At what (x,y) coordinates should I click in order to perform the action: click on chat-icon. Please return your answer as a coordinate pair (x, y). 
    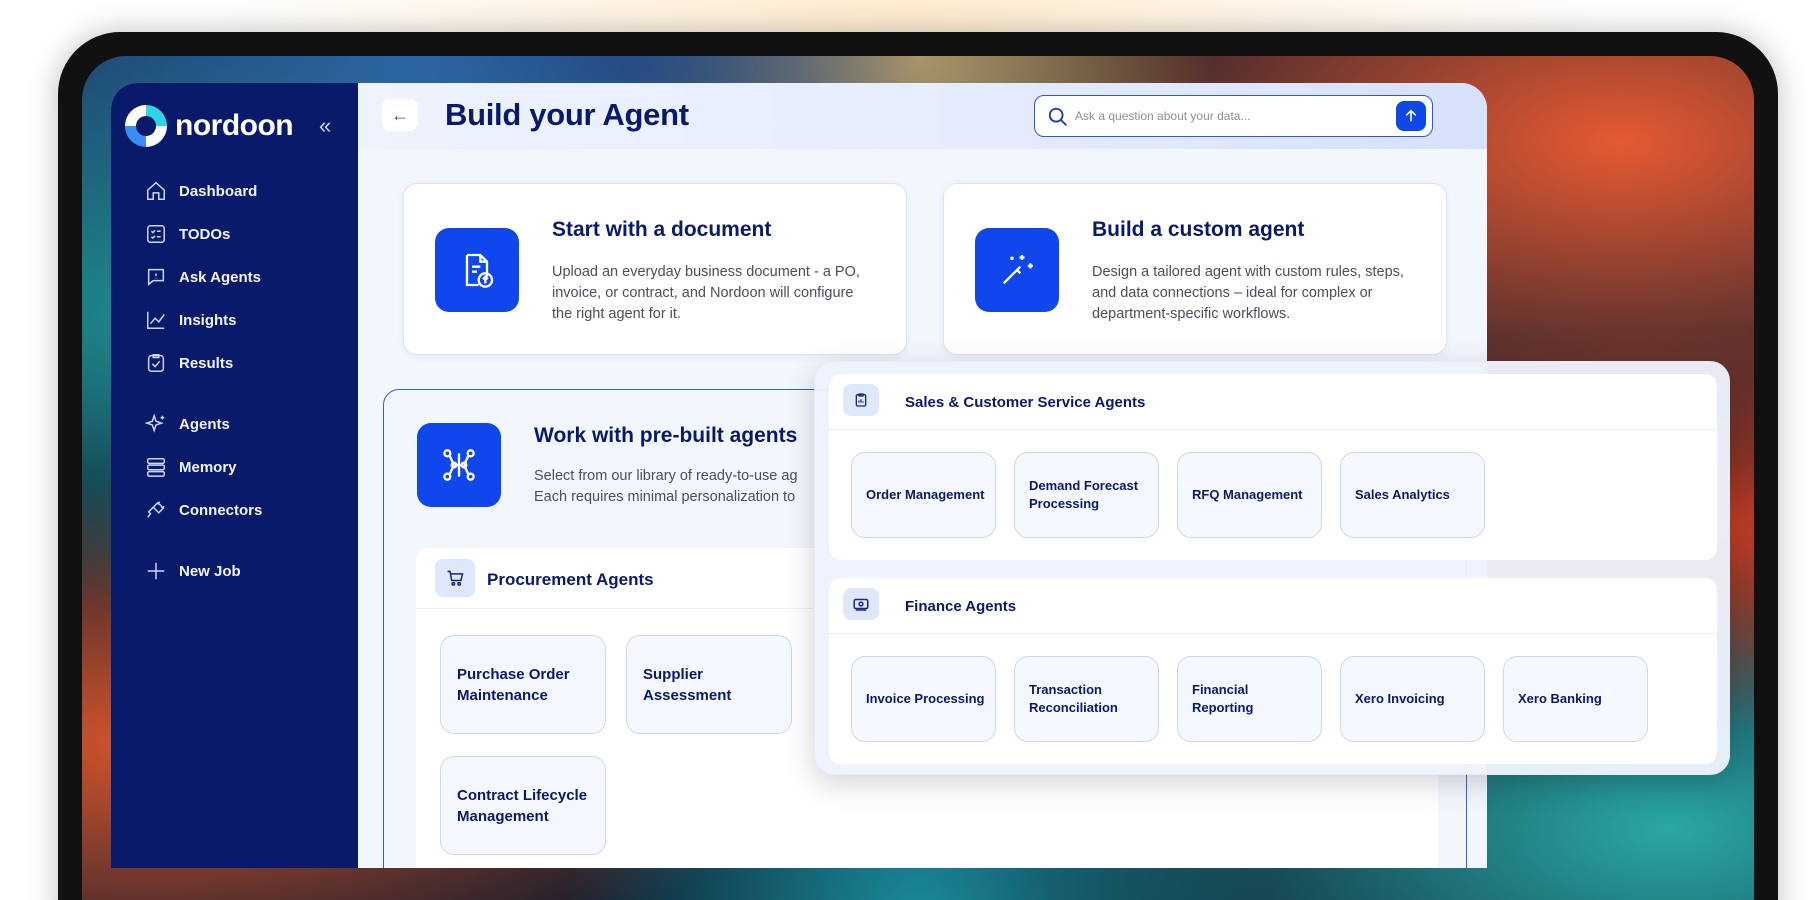
    Looking at the image, I should click on (156, 277).